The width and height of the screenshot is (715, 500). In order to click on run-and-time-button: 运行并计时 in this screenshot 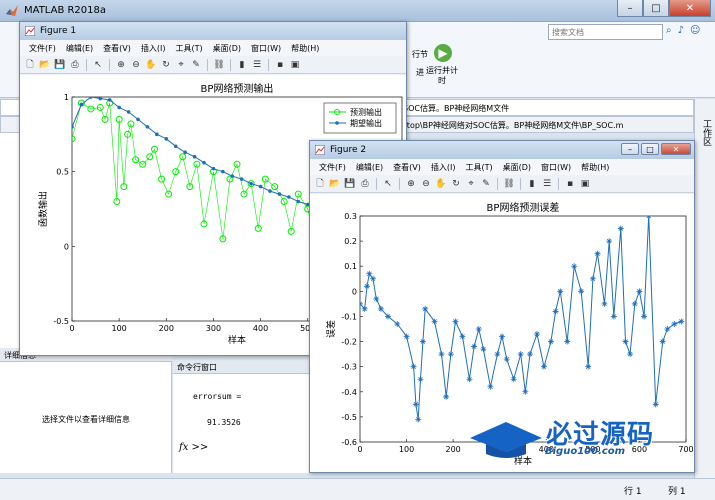, I will do `click(442, 76)`.